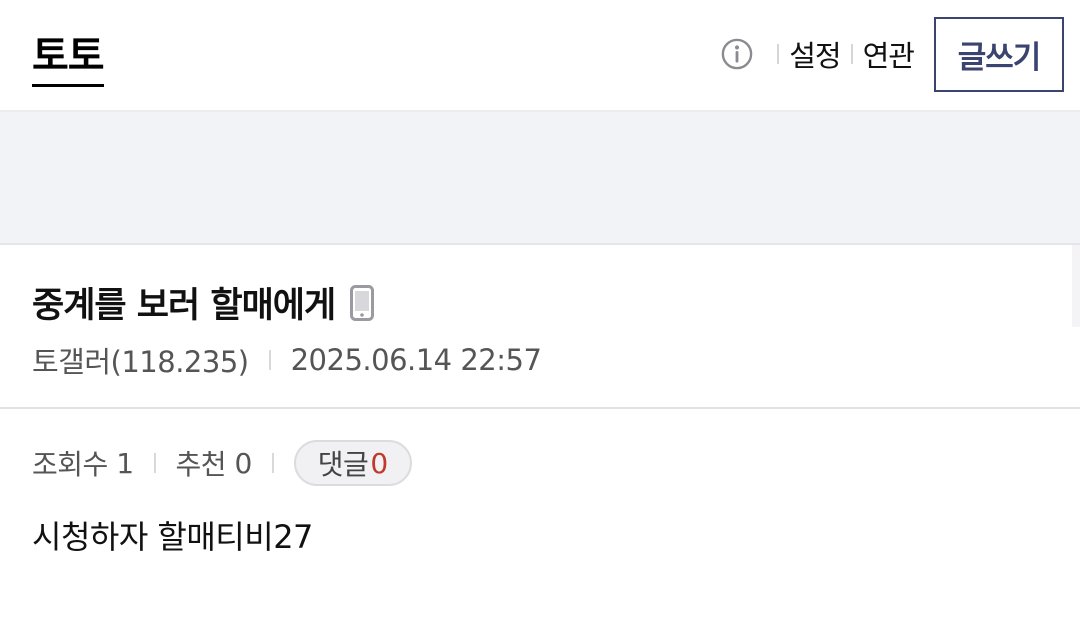 The height and width of the screenshot is (633, 1080). I want to click on recommend-label: 추천, so click(201, 464).